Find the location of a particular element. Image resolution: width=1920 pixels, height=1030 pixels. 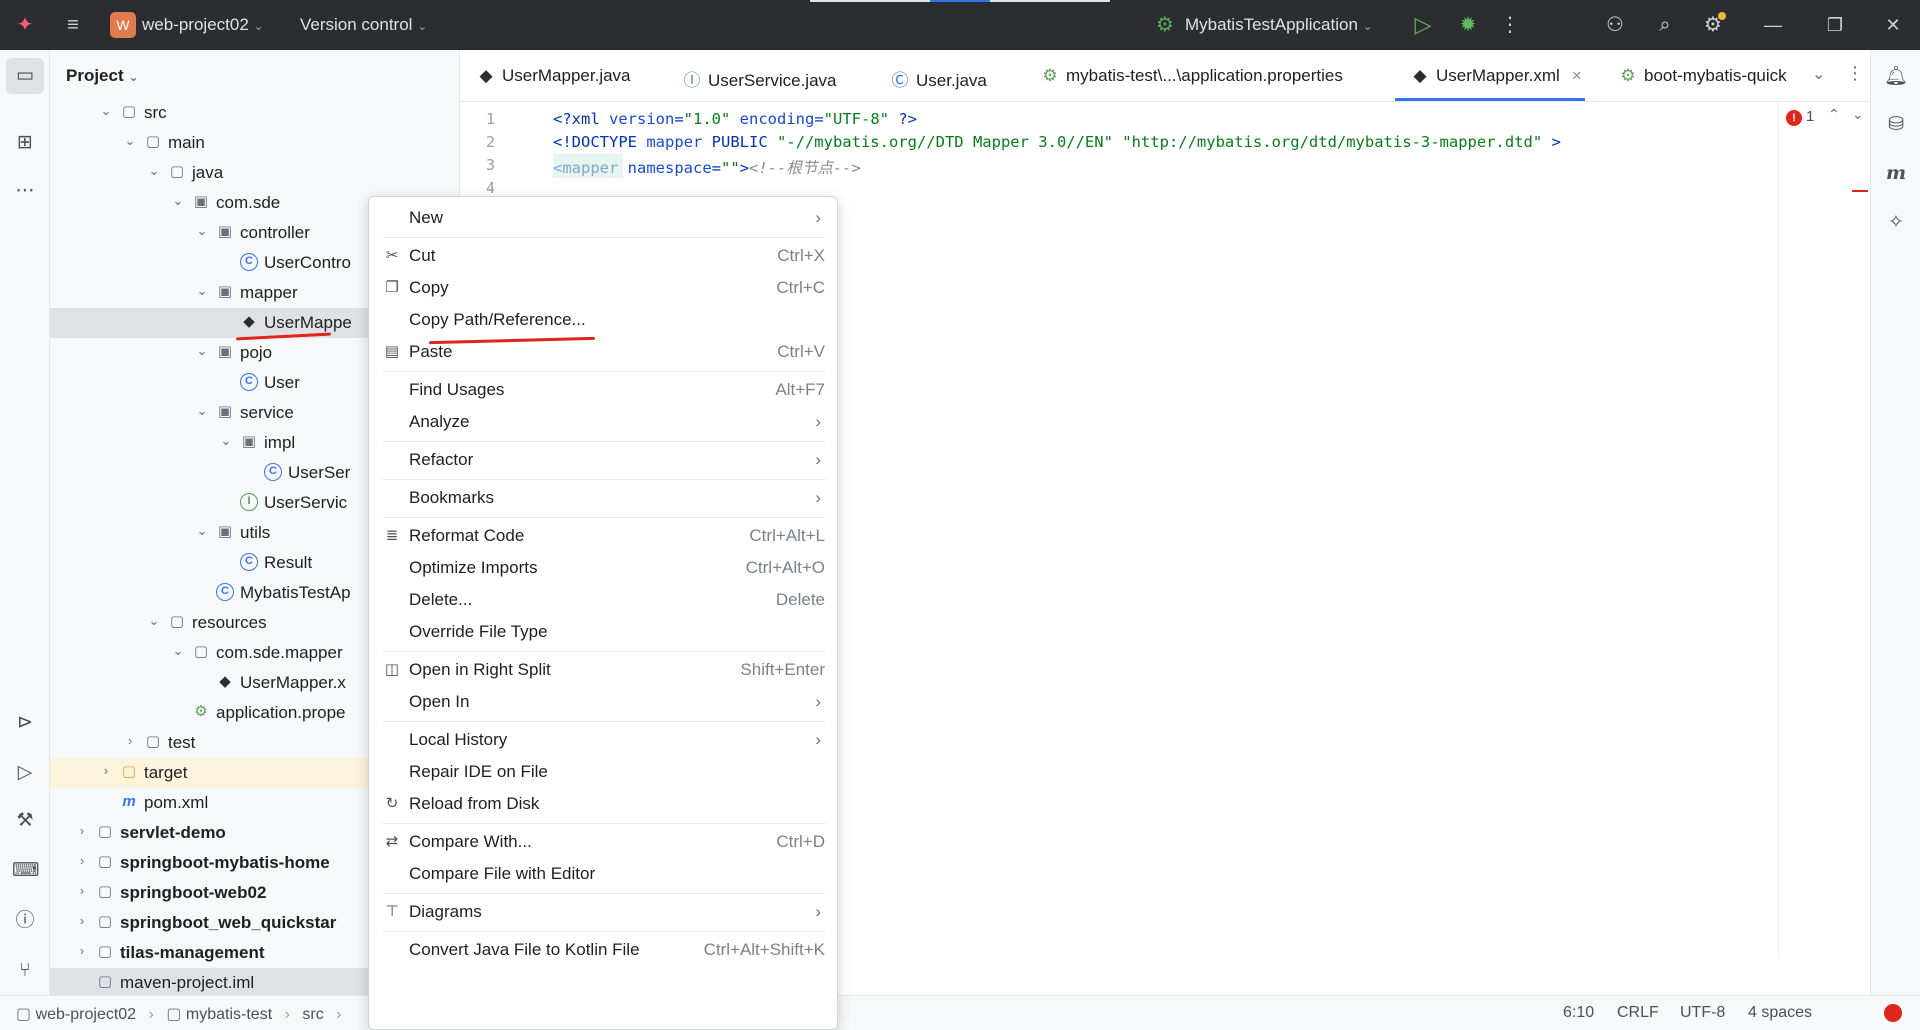

menu-item-label: Refactor is located at coordinates (441, 459).